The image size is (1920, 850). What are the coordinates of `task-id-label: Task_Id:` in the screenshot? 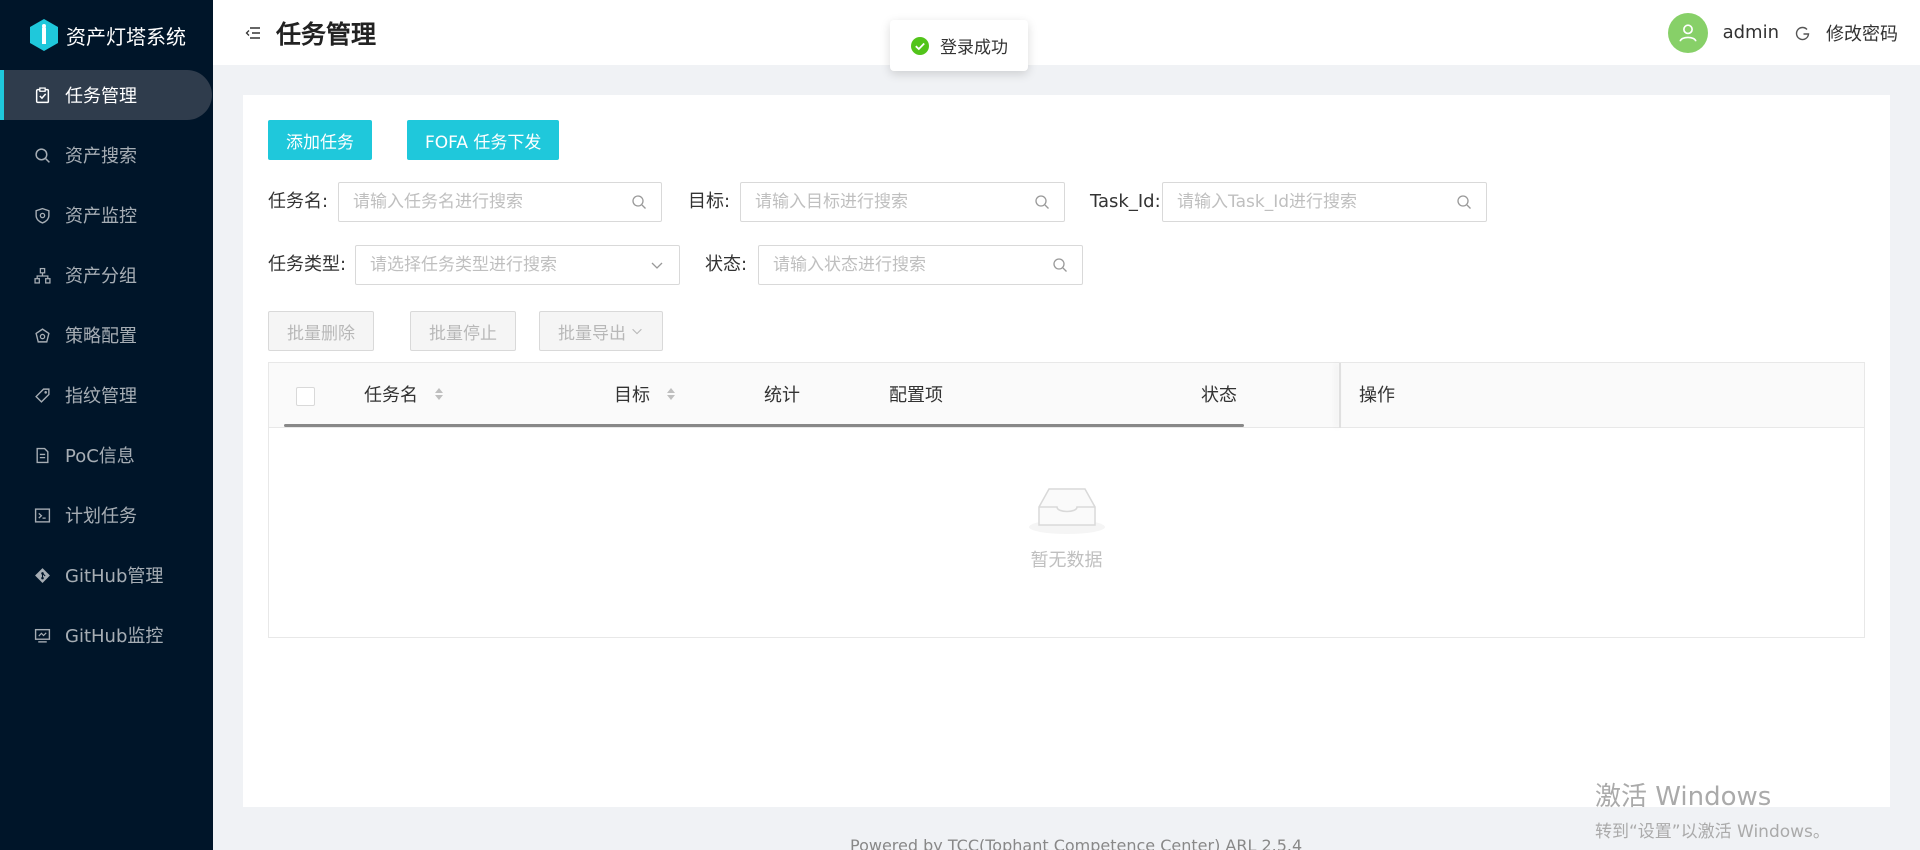 It's located at (1125, 201).